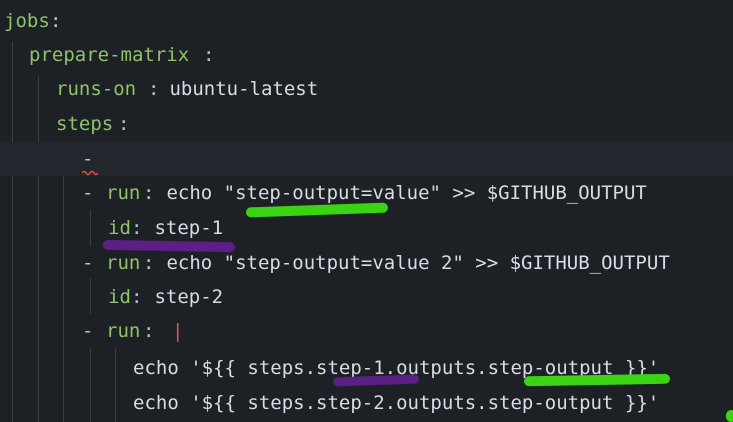  Describe the element at coordinates (183, 297) in the screenshot. I see `yaml-value: step-2` at that location.